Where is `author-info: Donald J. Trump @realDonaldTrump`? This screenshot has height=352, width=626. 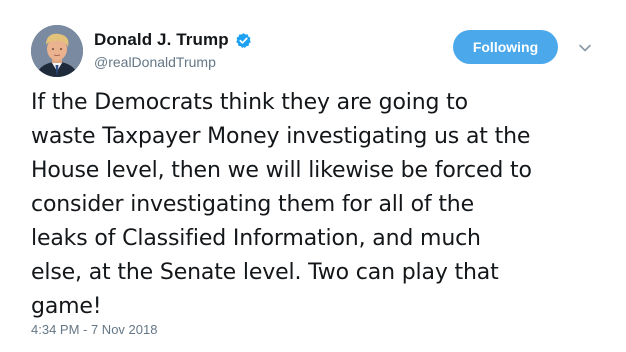 author-info: Donald J. Trump @realDonaldTrump is located at coordinates (173, 50).